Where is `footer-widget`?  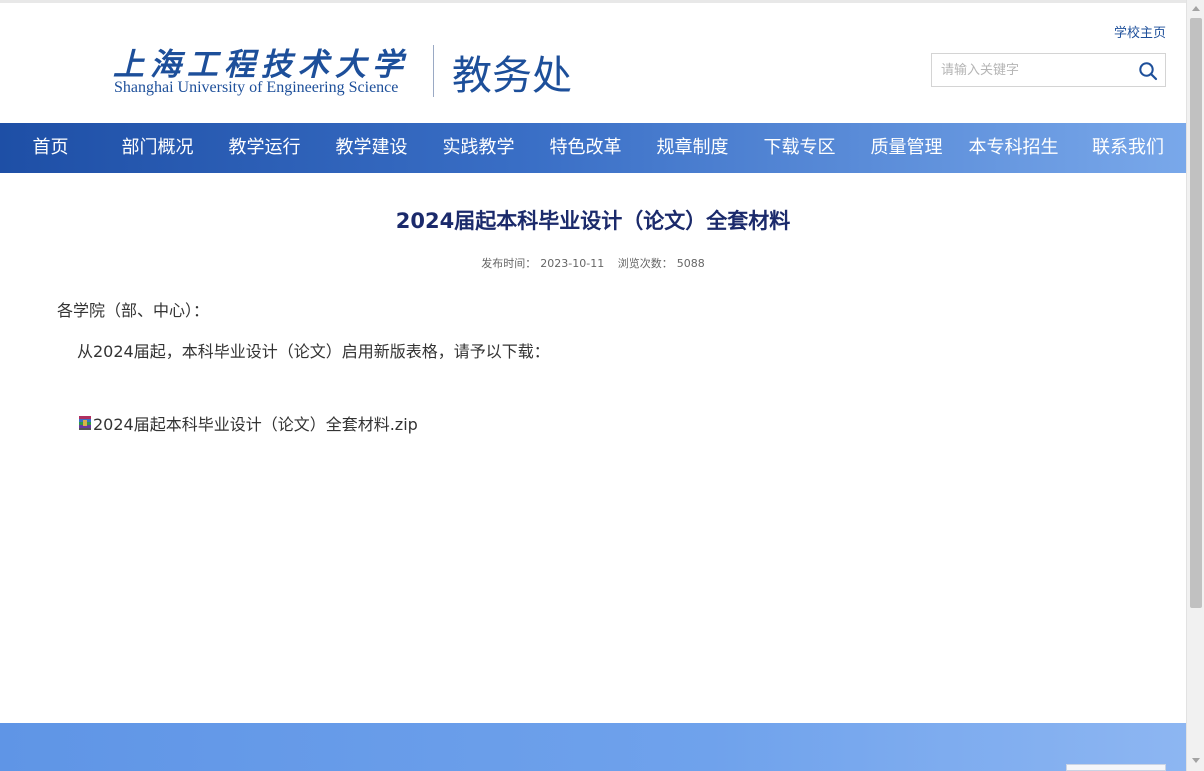 footer-widget is located at coordinates (1116, 767).